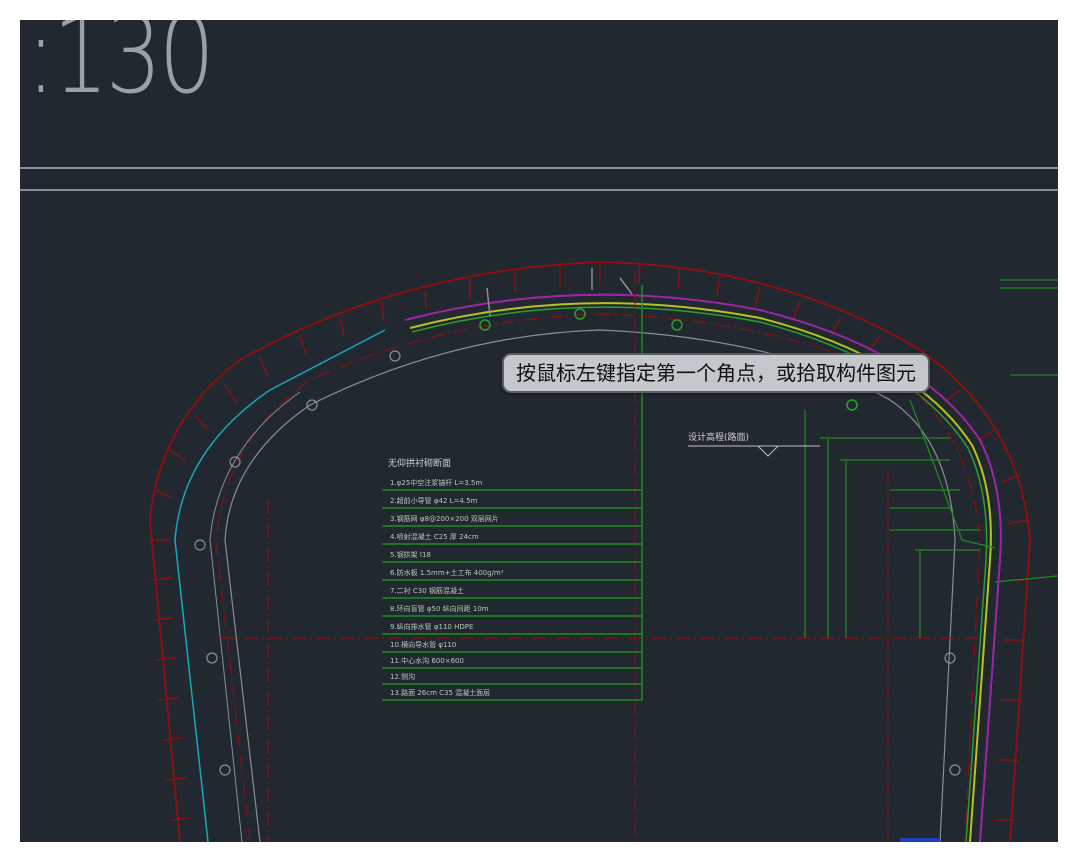  I want to click on legend-row: 7.二衬 C30 钢筋混凝土, so click(427, 591).